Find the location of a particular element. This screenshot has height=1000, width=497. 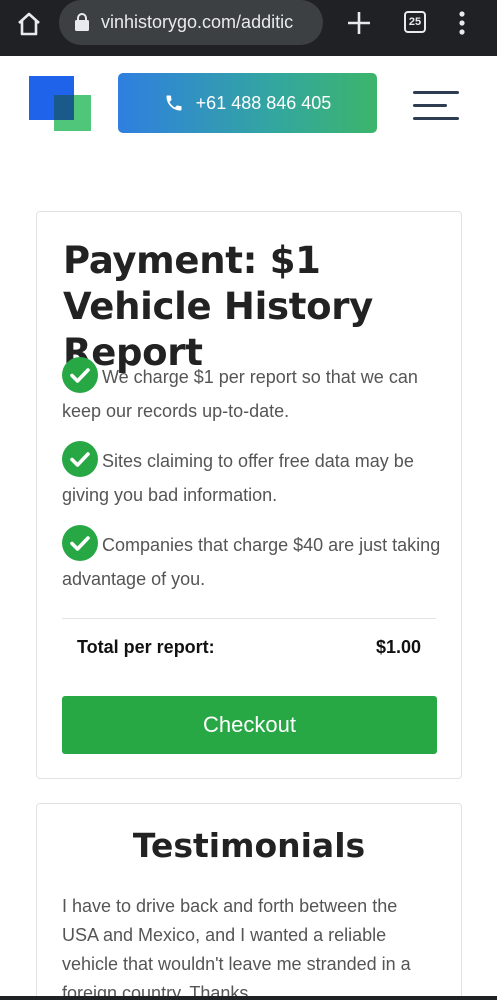

phone-icon is located at coordinates (174, 103).